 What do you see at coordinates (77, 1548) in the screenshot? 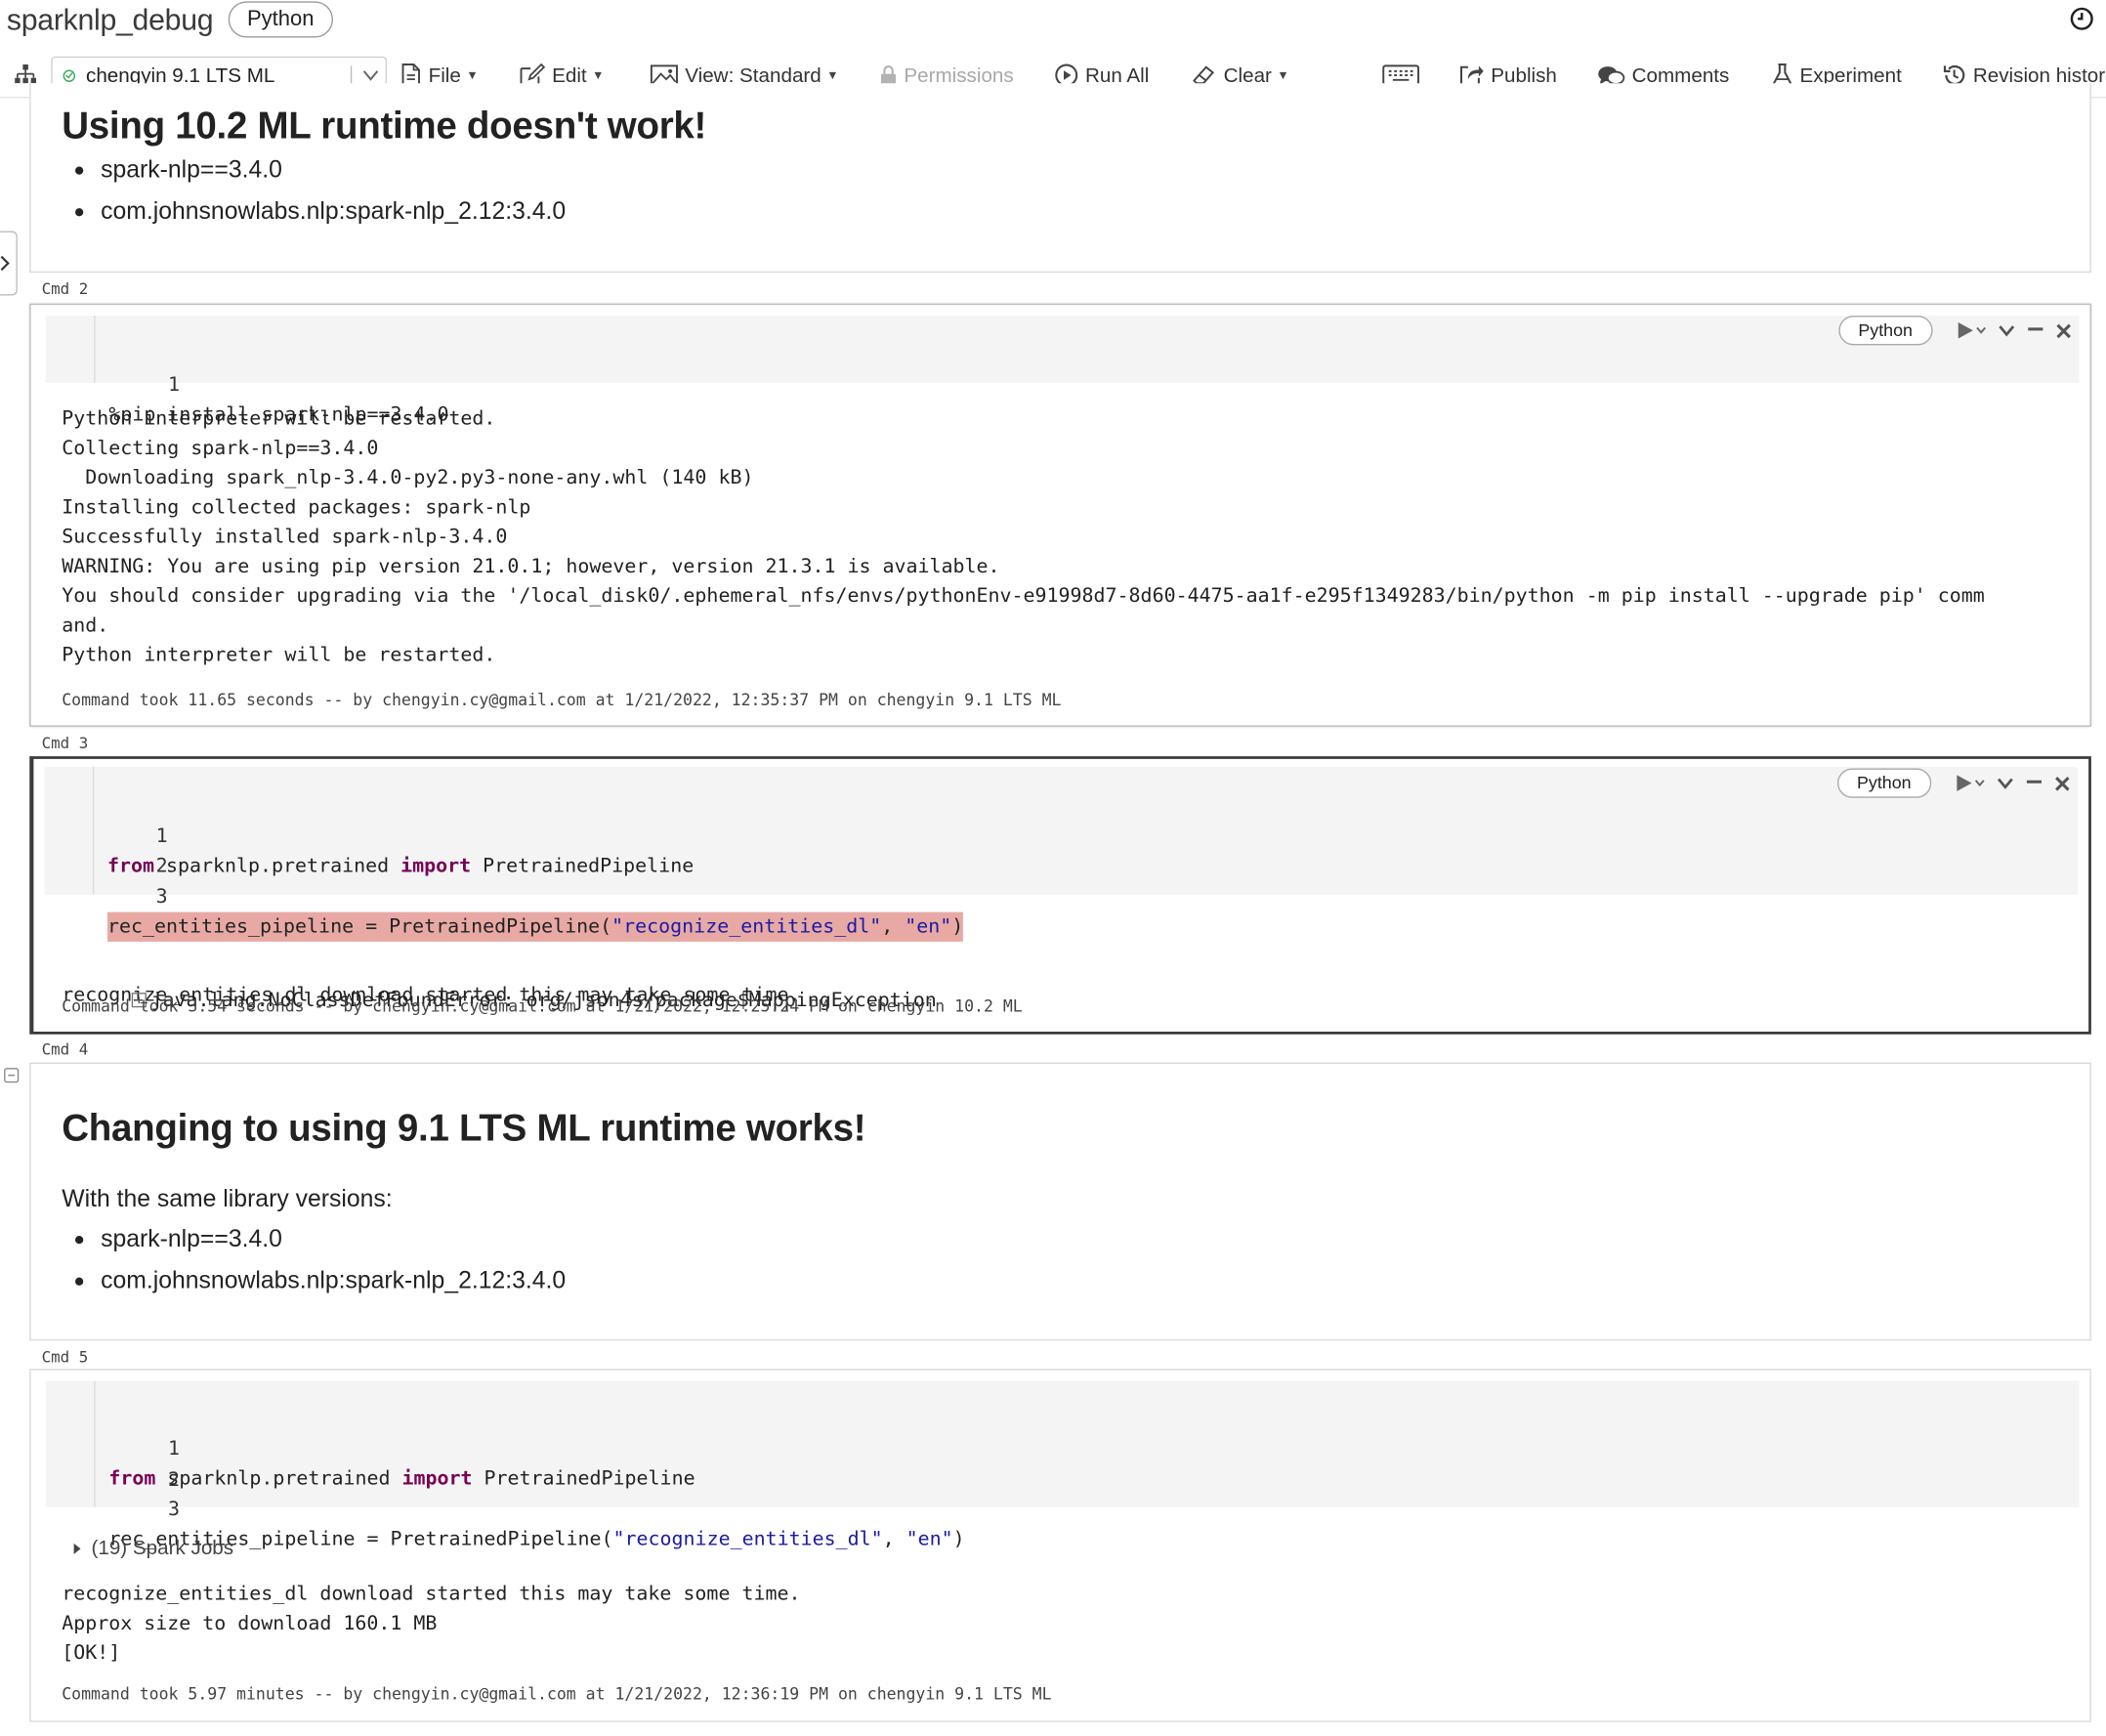
I see `triangle-right-icon` at bounding box center [77, 1548].